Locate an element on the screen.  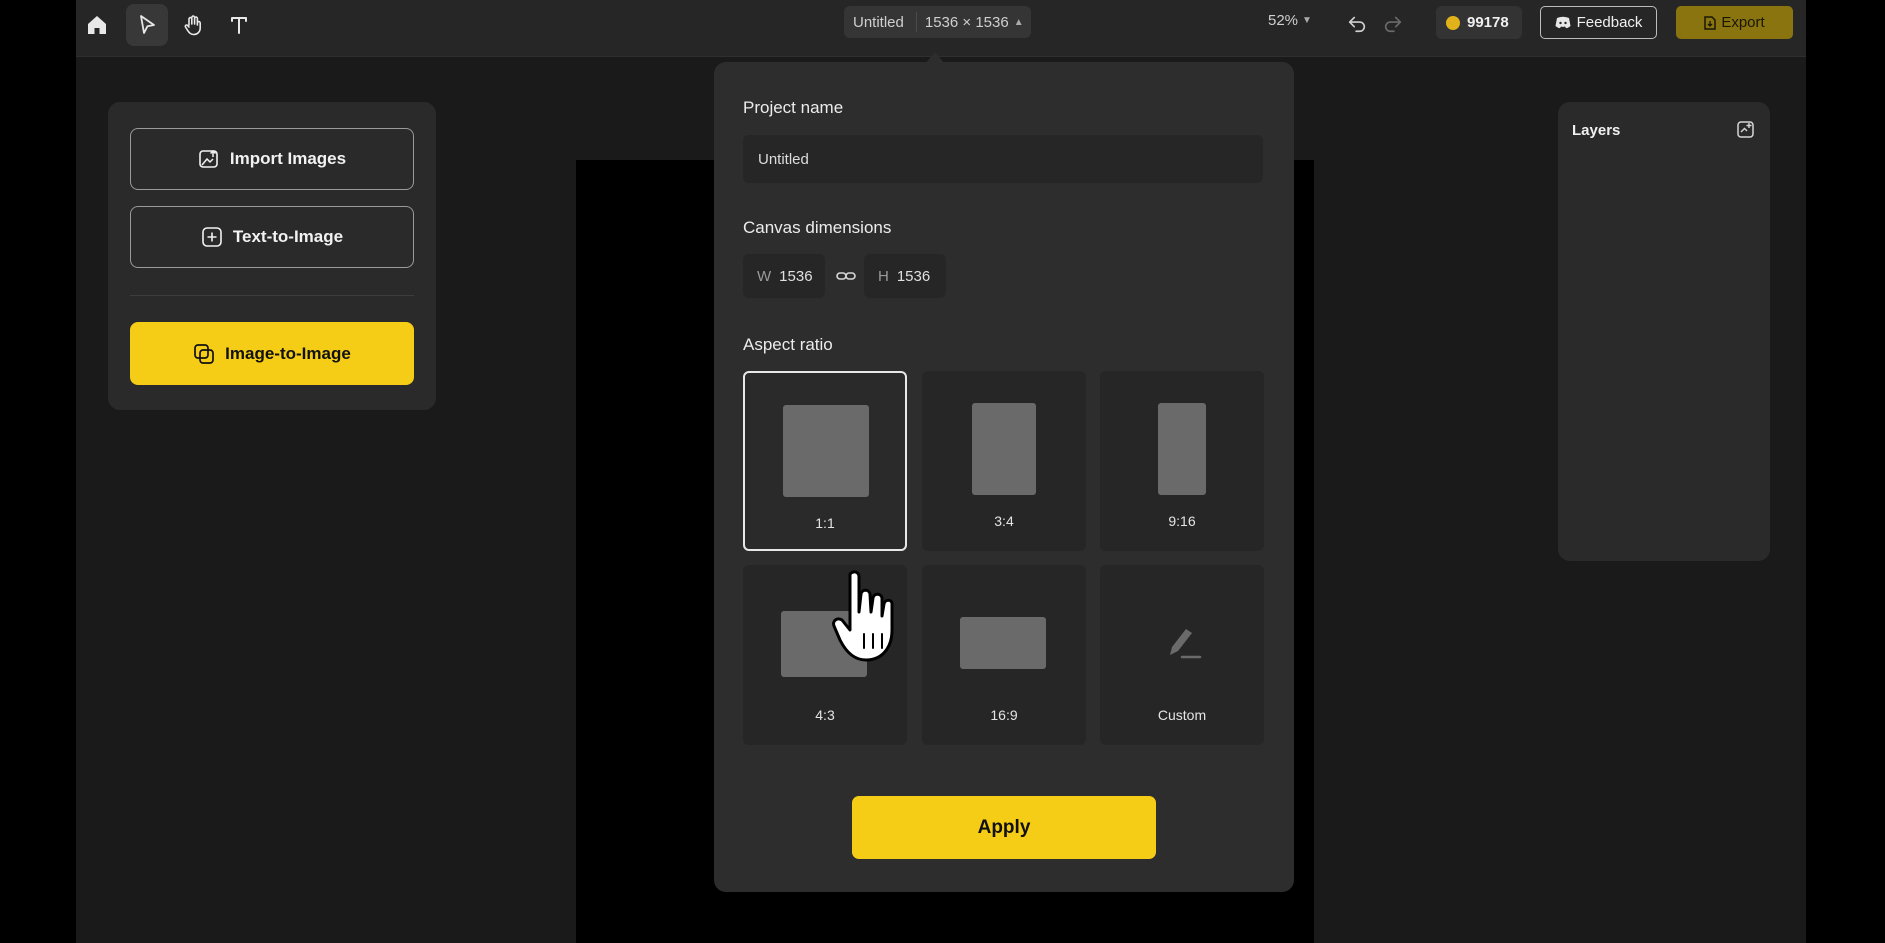
height-key: H is located at coordinates (883, 276).